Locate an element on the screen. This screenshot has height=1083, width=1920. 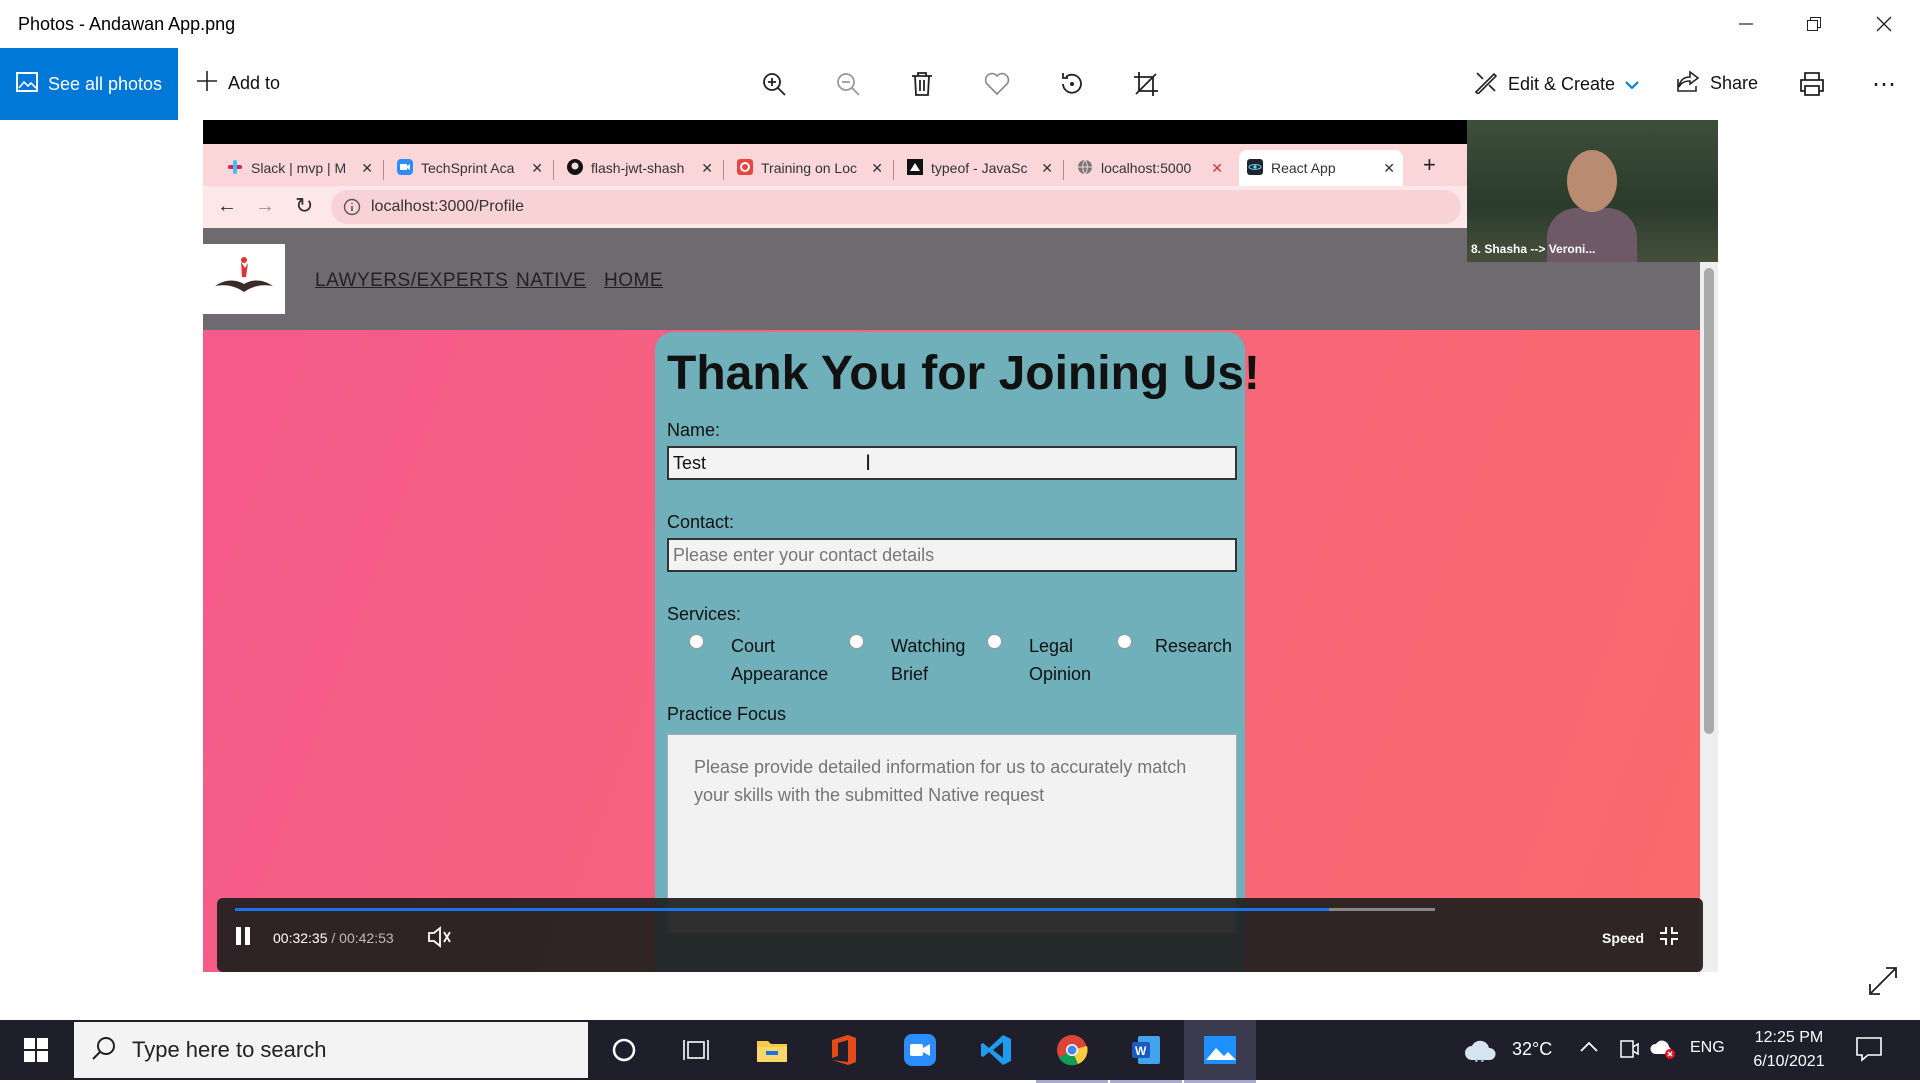
app-logo is located at coordinates (244, 279).